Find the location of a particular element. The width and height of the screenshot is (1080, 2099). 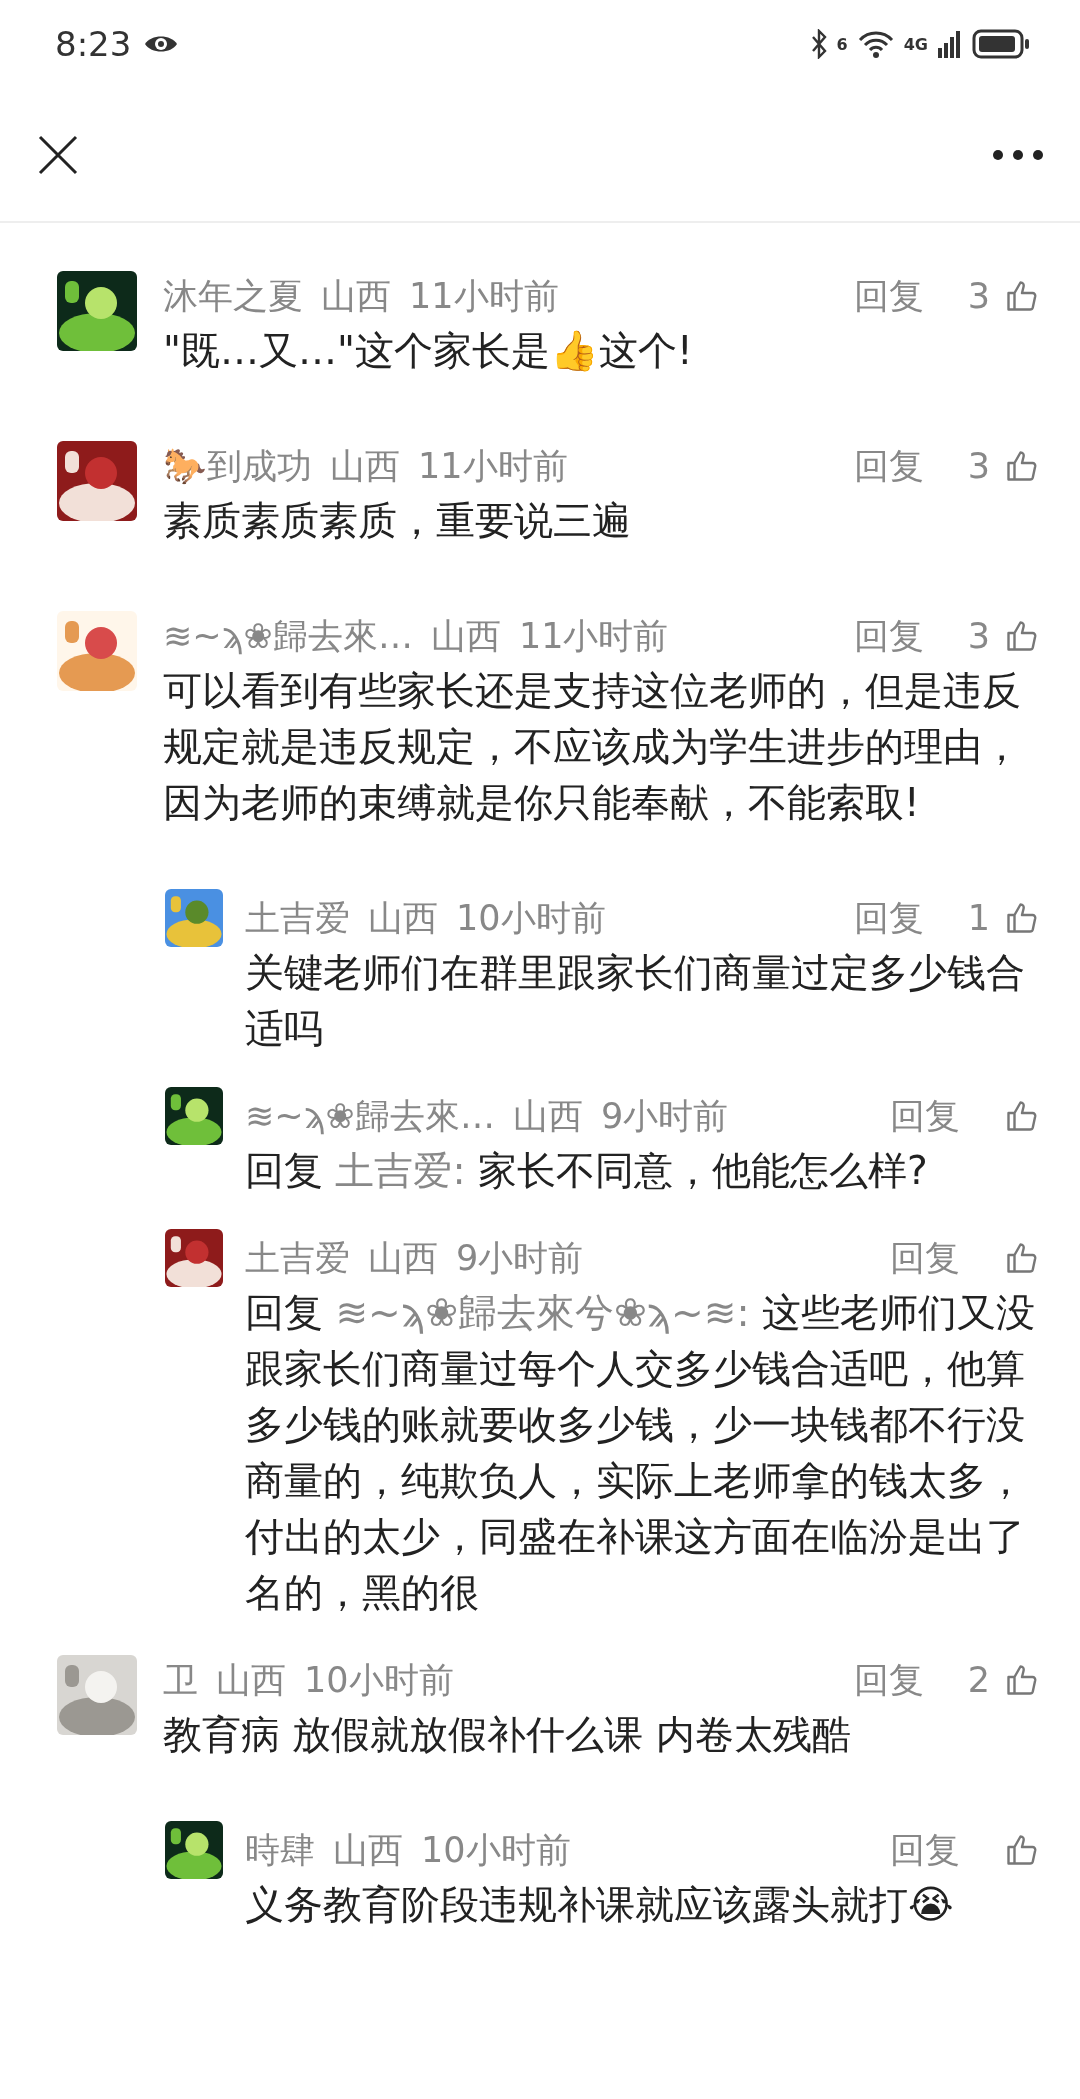

comment-text: 可以看到有些家长还是支持这位老师的，但是违反规定就是违反规定，不应该成为学生进步的理由，因为老师的束缚就是你只能奉献，不能索取! is located at coordinates (592, 747).